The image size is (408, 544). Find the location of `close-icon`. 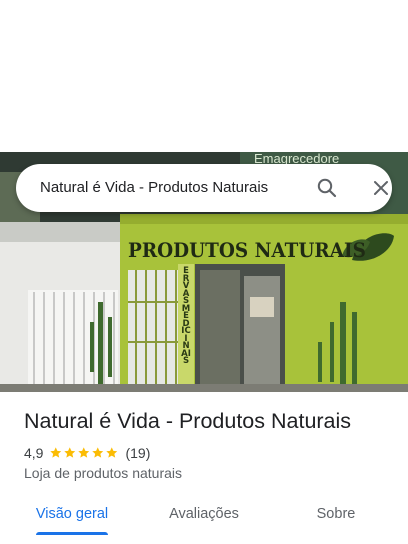

close-icon is located at coordinates (381, 188).